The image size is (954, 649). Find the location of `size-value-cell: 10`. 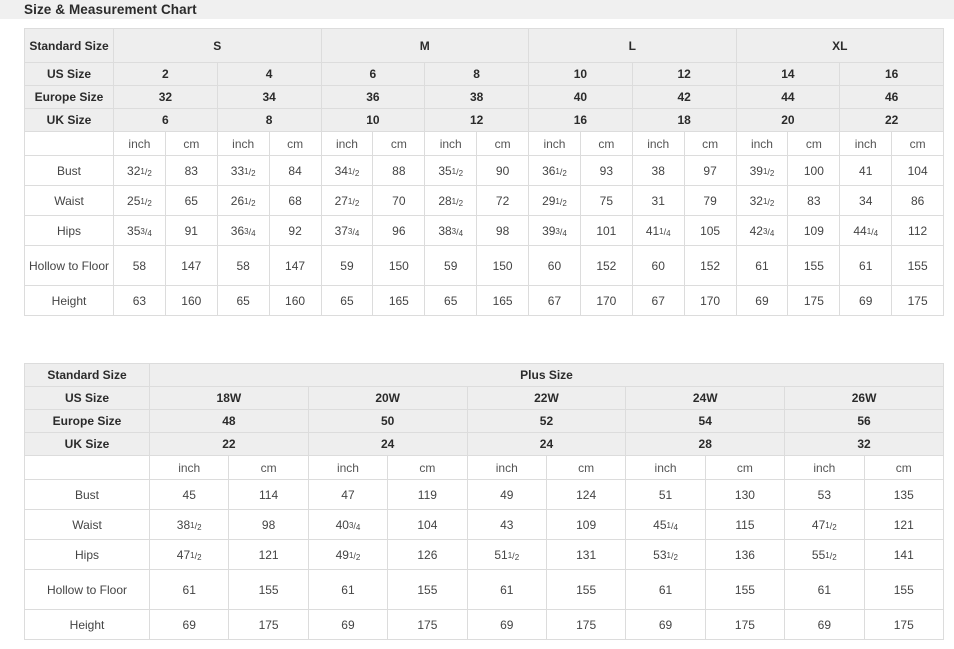

size-value-cell: 10 is located at coordinates (373, 120).